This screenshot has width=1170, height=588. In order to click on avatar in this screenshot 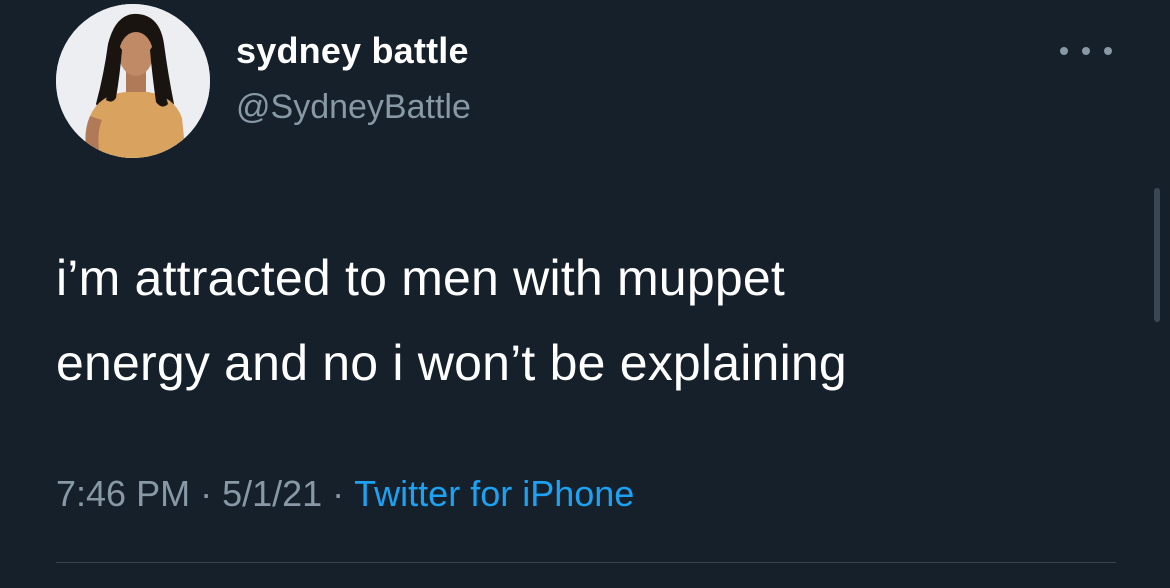, I will do `click(133, 81)`.